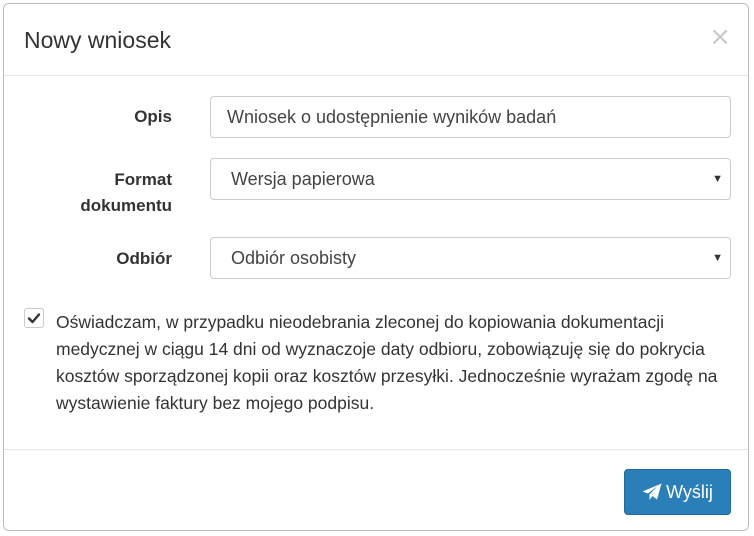 Image resolution: width=754 pixels, height=536 pixels. Describe the element at coordinates (294, 258) in the screenshot. I see `pickup-selected: Odbiór osobisty` at that location.